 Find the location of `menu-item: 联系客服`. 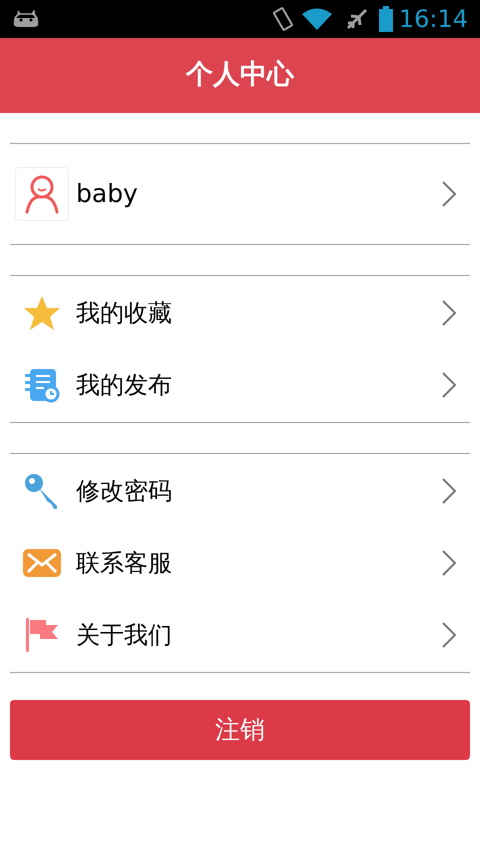

menu-item: 联系客服 is located at coordinates (240, 563).